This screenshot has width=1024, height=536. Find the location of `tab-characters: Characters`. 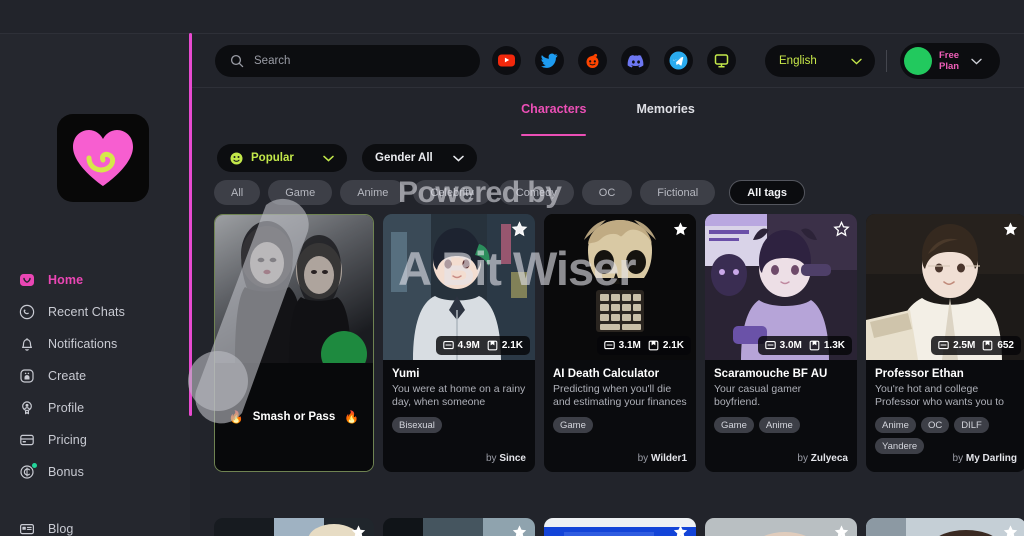

tab-characters: Characters is located at coordinates (554, 119).